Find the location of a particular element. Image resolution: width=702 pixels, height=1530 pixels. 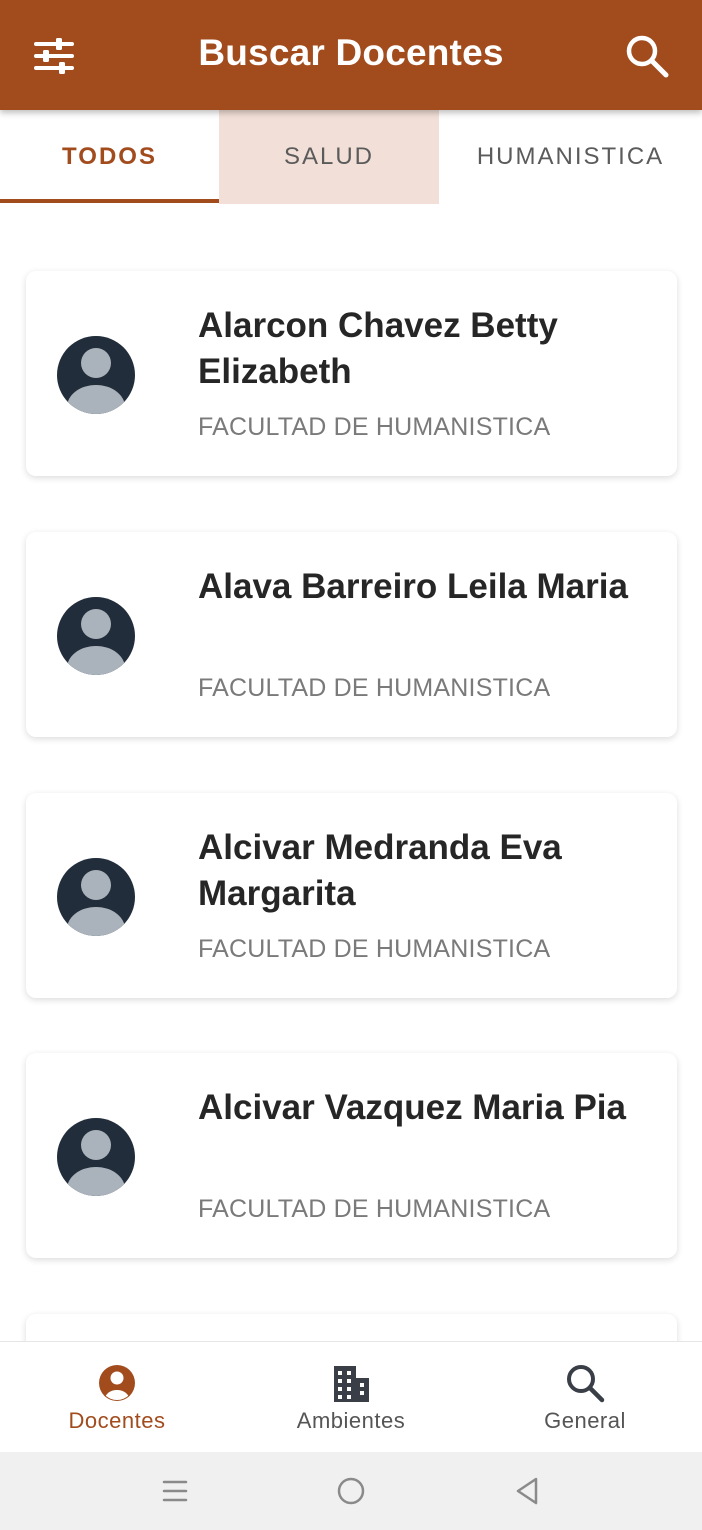

tab-bar: TODOS SALUD HUMANISTICA is located at coordinates (351, 157).